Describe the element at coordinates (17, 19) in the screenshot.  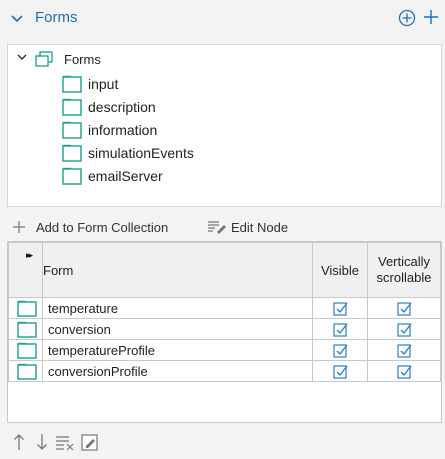
I see `chevron-down-icon` at that location.